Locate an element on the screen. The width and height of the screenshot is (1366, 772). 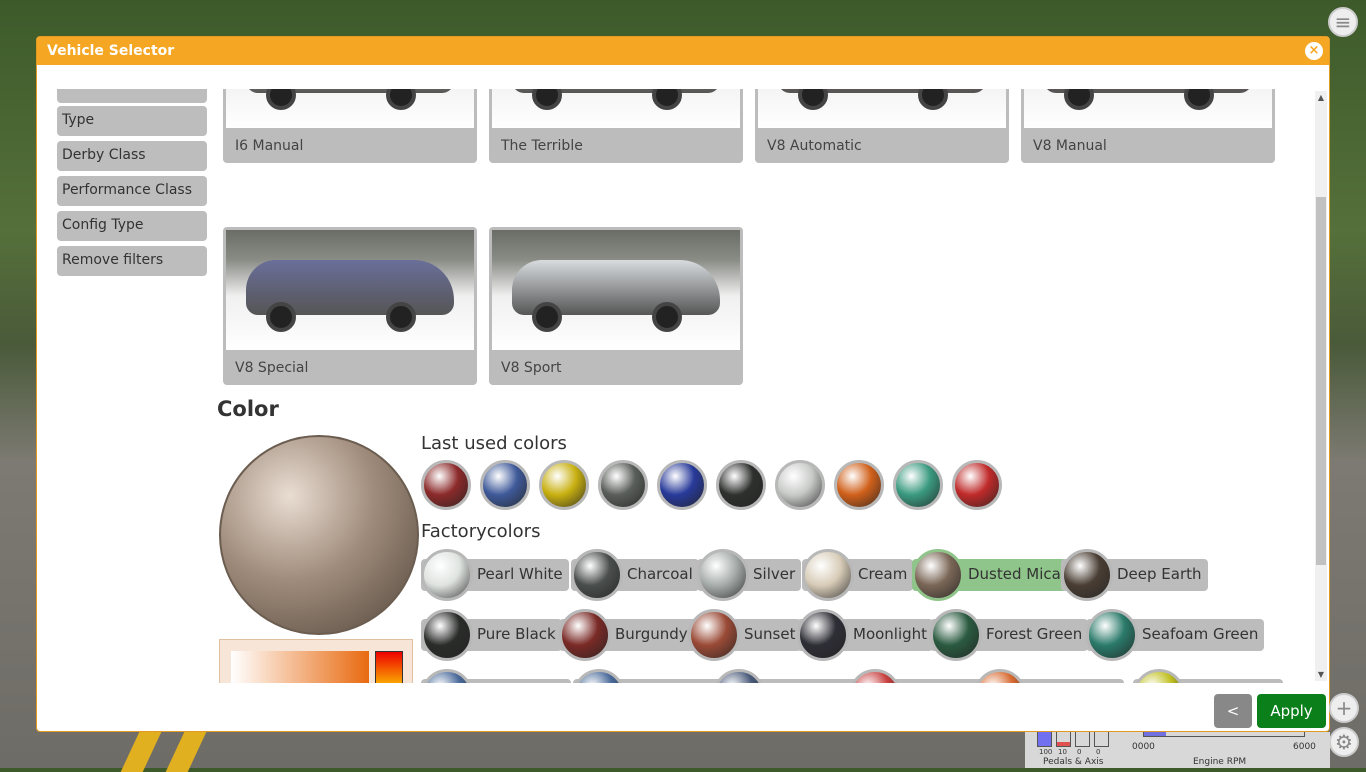
filter-button: Performance Class is located at coordinates (132, 191).